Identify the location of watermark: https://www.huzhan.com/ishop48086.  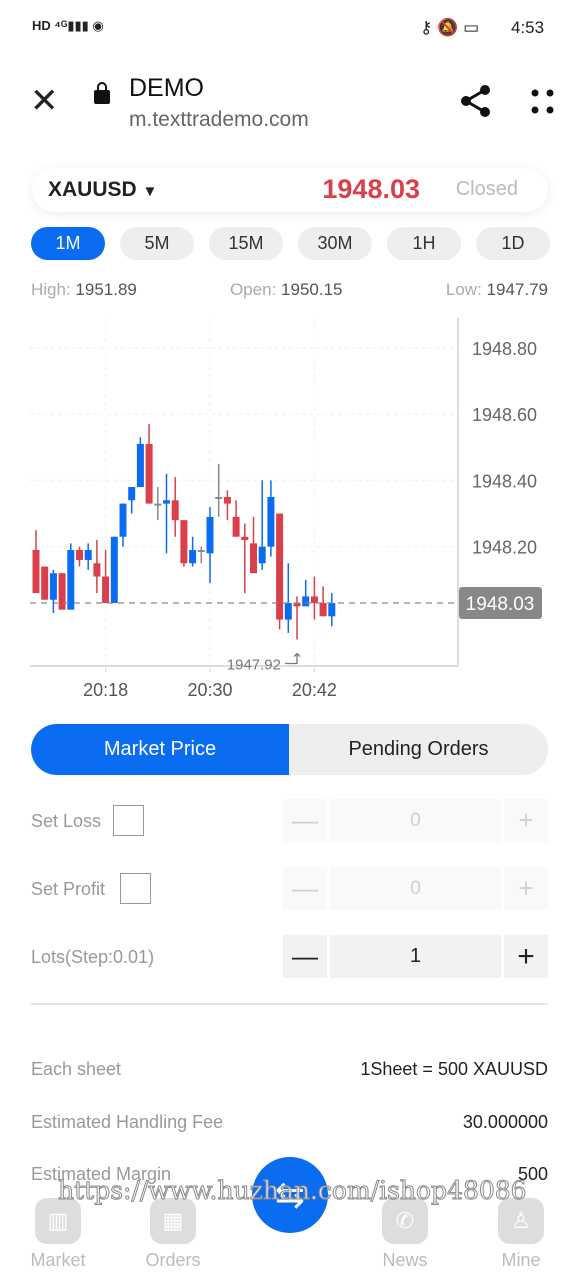
(293, 1191).